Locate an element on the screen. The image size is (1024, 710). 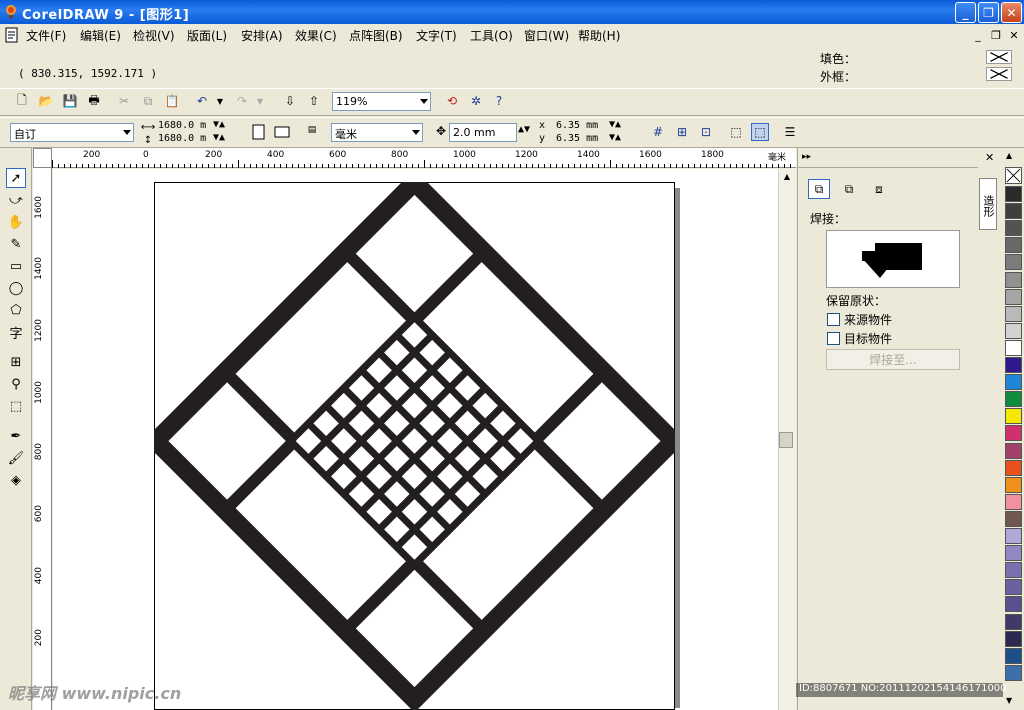
snap-to-grid-icon: # is located at coordinates (658, 132).